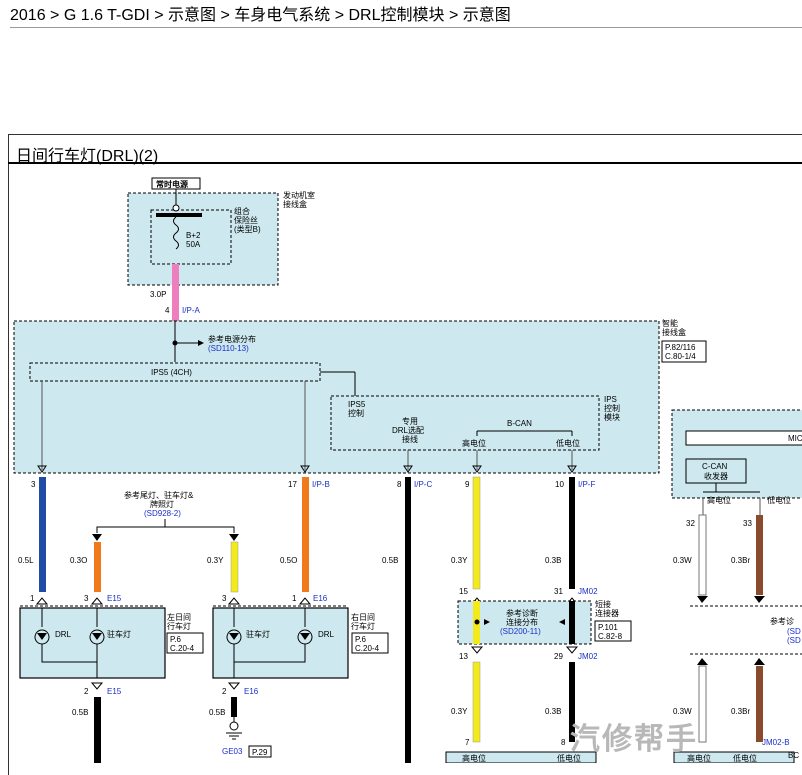 This screenshot has height=775, width=802. What do you see at coordinates (217, 712) in the screenshot?
I see `w-05B-right: 0.5B` at bounding box center [217, 712].